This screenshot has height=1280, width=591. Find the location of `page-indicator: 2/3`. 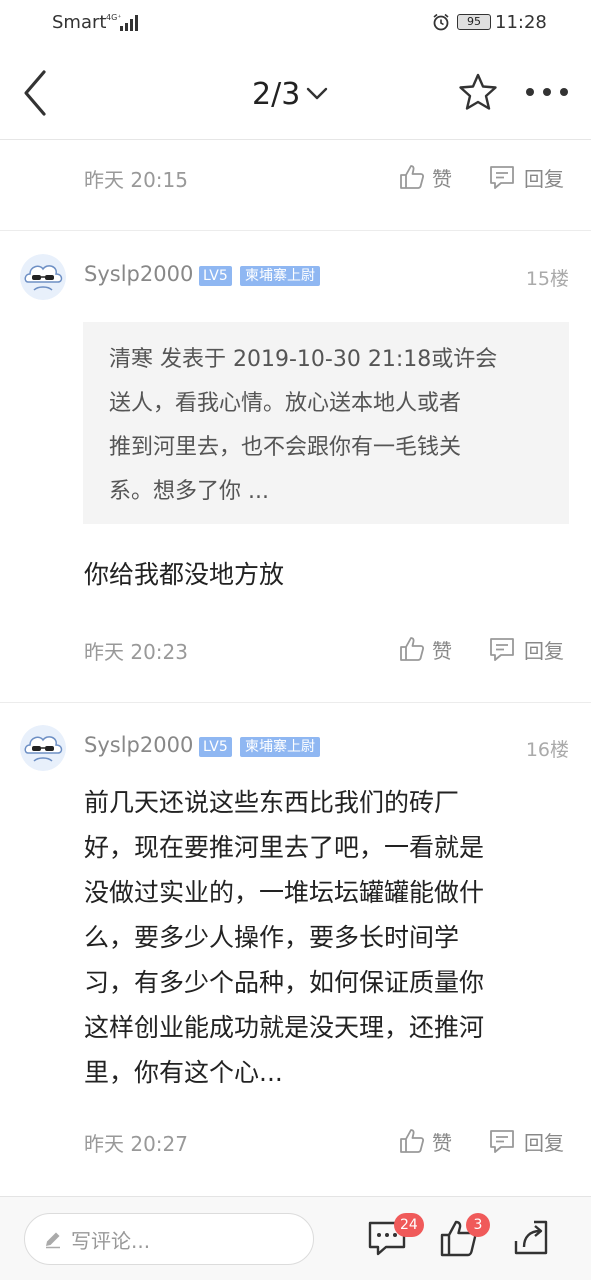

page-indicator: 2/3 is located at coordinates (276, 94).